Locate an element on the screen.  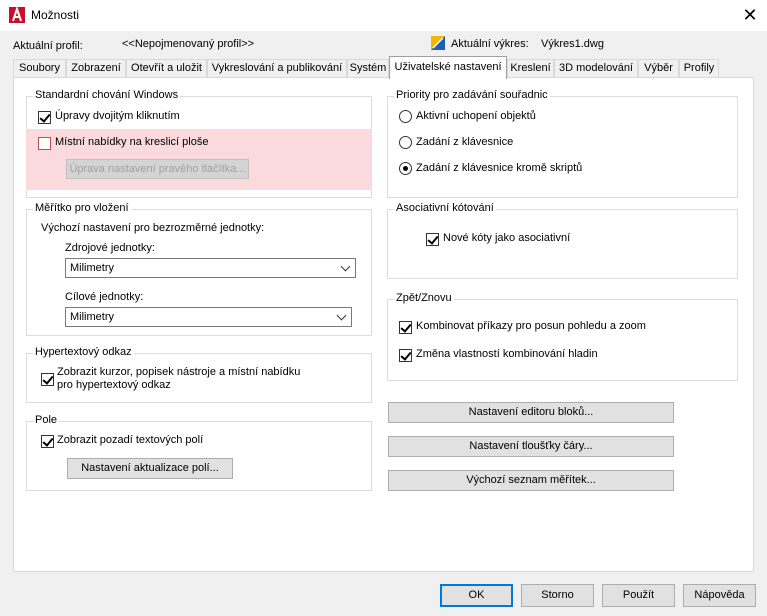
tab-soubory: Soubory is located at coordinates (39, 68).